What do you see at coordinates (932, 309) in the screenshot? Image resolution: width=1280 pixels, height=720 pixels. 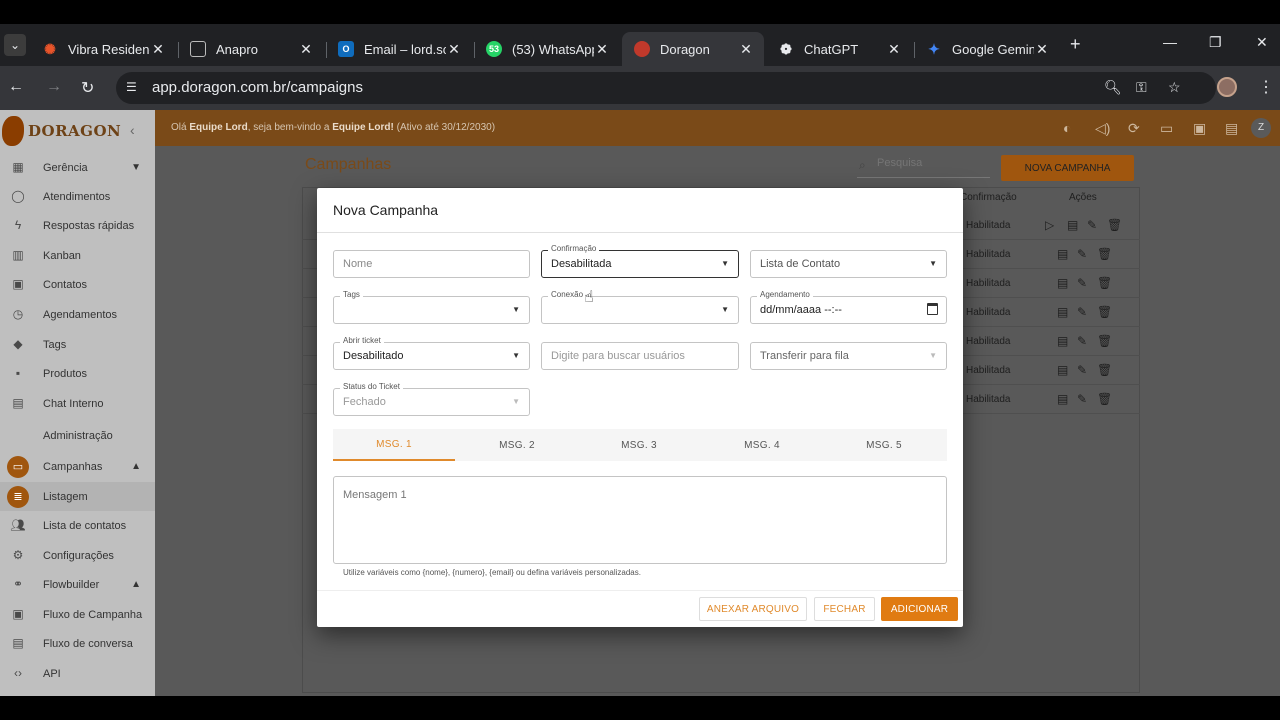 I see `calendar-icon` at bounding box center [932, 309].